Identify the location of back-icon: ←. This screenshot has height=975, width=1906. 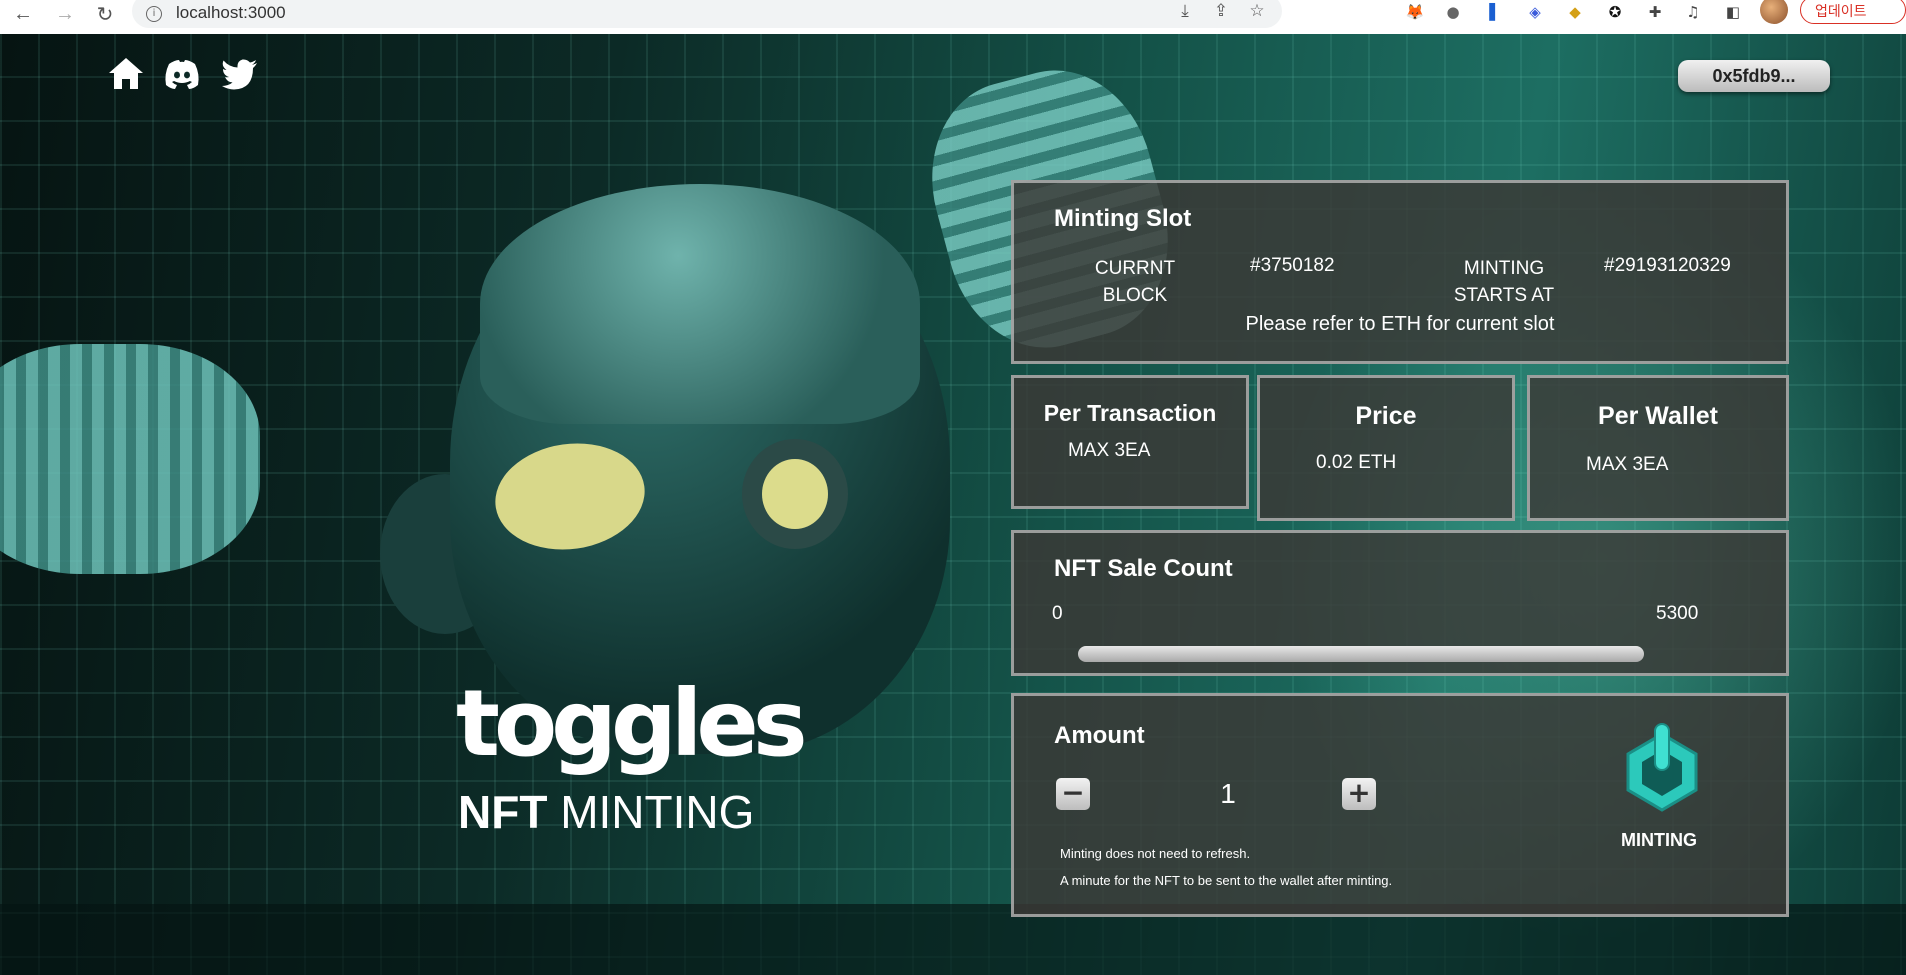
(23, 14).